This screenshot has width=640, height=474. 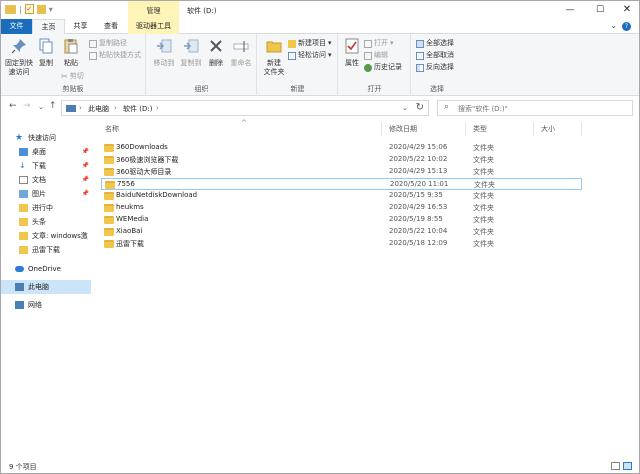 What do you see at coordinates (41, 9) in the screenshot?
I see `new-folder-quick-icon` at bounding box center [41, 9].